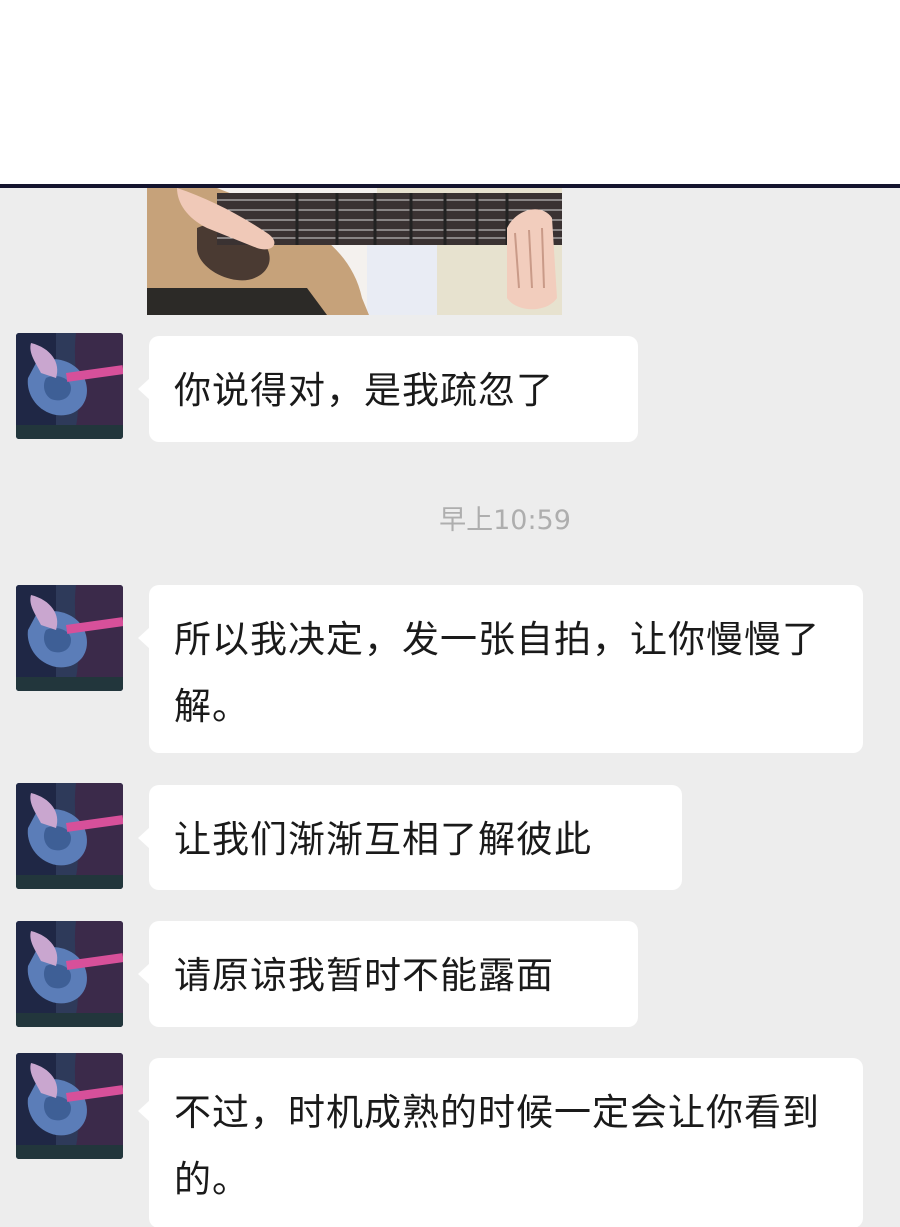 This screenshot has height=1227, width=900. I want to click on message-bubble: 不过，时机成熟的时候一定会让你看到的。, so click(500, 1142).